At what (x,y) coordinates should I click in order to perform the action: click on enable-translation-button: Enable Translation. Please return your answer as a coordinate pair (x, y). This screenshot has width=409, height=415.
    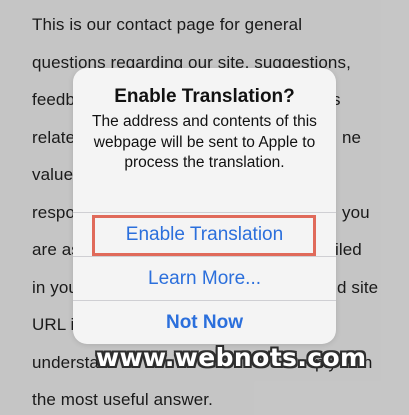
    Looking at the image, I should click on (204, 234).